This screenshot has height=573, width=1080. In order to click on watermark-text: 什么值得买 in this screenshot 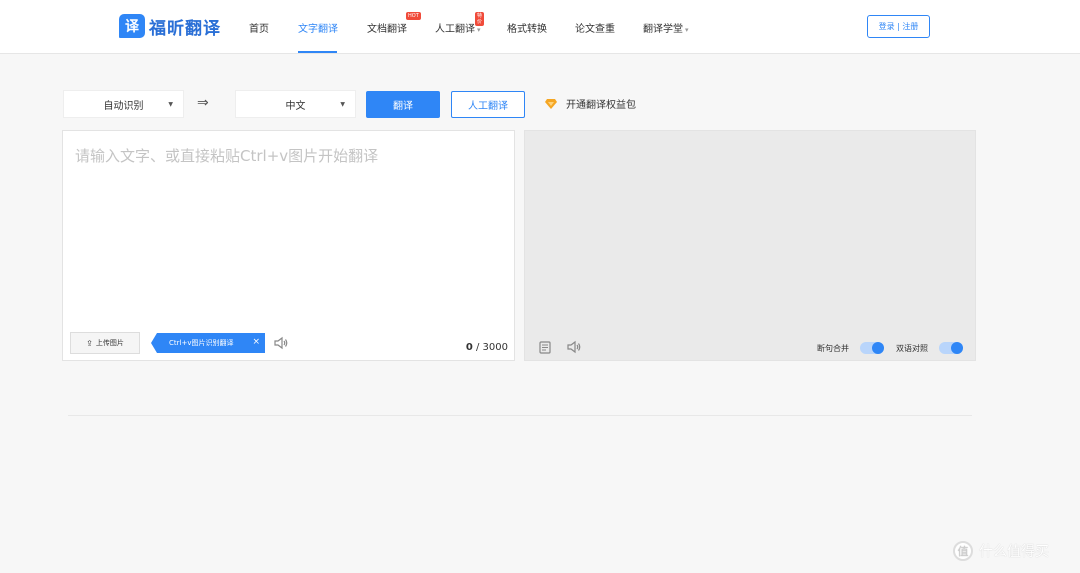, I will do `click(1014, 552)`.